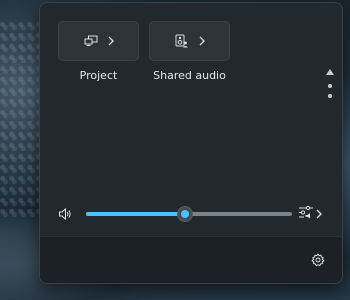 The image size is (350, 300). I want to click on sound-mixer-icon, so click(306, 213).